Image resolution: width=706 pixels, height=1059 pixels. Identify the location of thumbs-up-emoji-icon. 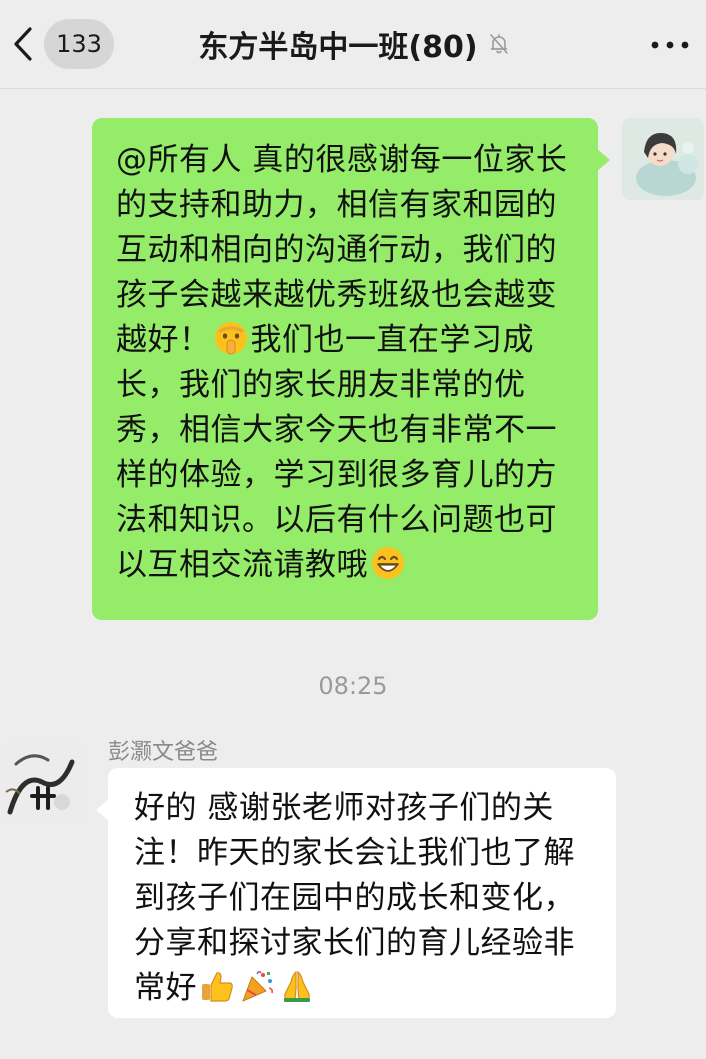
(217, 986).